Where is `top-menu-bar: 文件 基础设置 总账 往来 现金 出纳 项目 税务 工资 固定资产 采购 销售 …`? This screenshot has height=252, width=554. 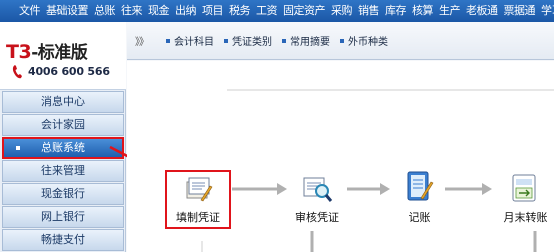 top-menu-bar: 文件 基础设置 总账 往来 现金 出纳 项目 税务 工资 固定资产 采购 销售 … is located at coordinates (277, 11).